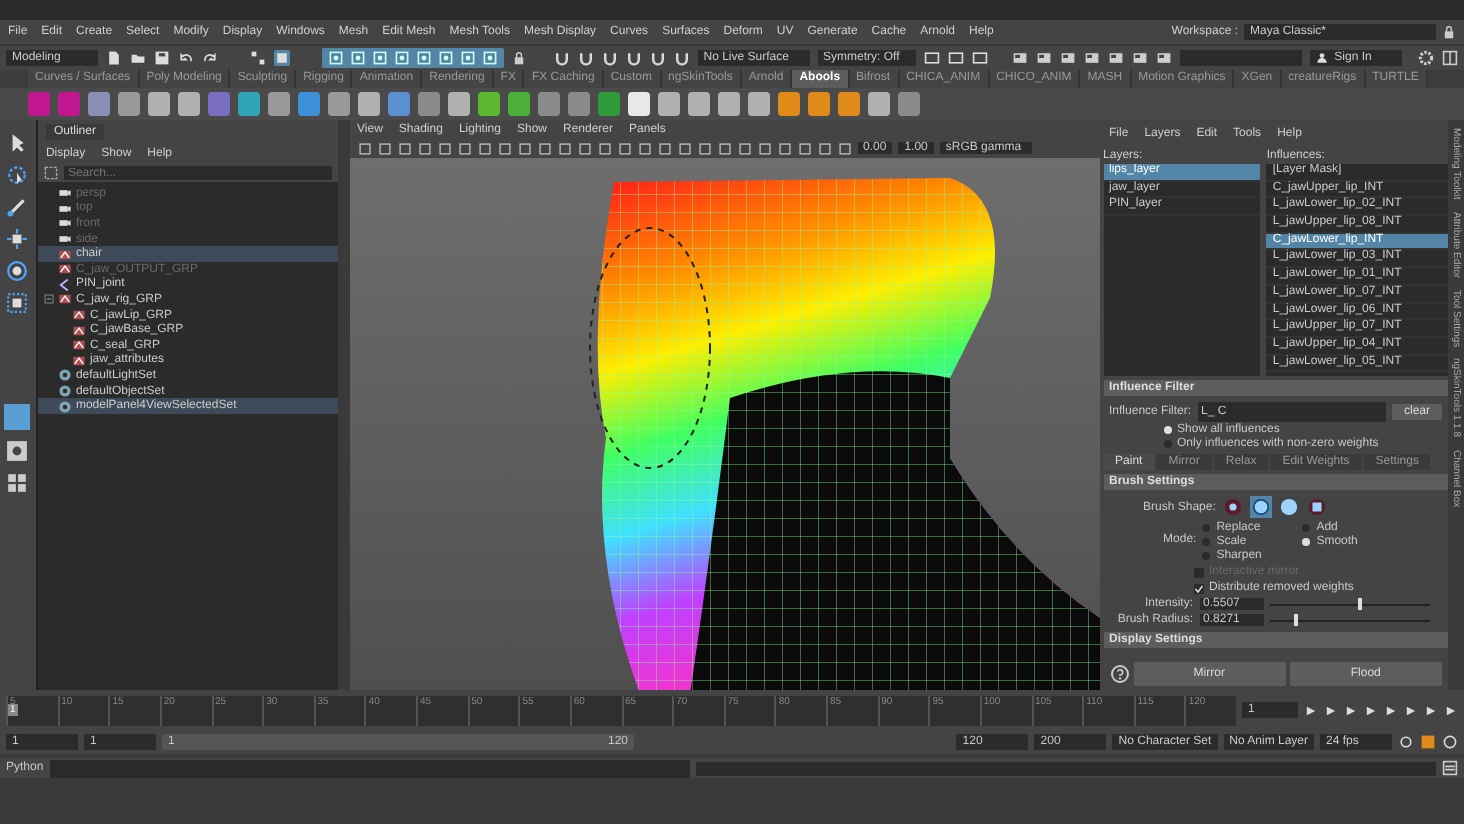 The image size is (1464, 824). I want to click on open-folder-icon, so click(137, 58).